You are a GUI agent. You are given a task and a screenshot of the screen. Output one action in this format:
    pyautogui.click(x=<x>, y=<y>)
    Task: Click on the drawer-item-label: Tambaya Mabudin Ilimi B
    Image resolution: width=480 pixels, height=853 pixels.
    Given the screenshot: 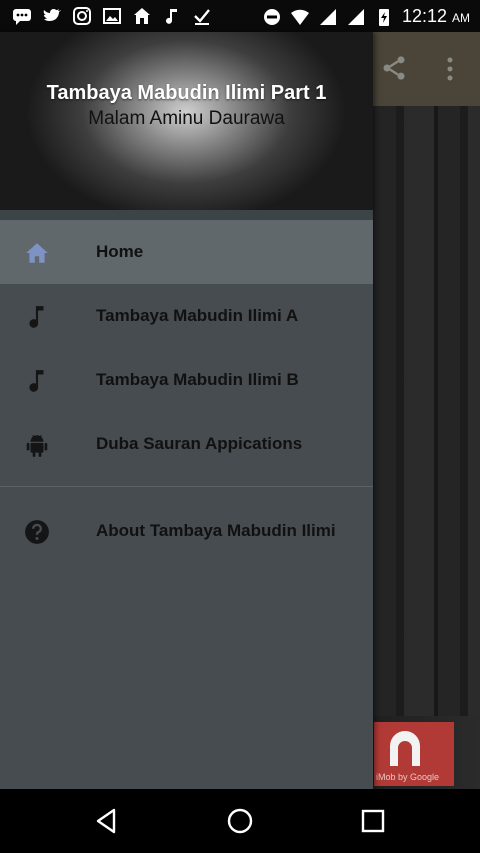 What is the action you would take?
    pyautogui.click(x=197, y=379)
    